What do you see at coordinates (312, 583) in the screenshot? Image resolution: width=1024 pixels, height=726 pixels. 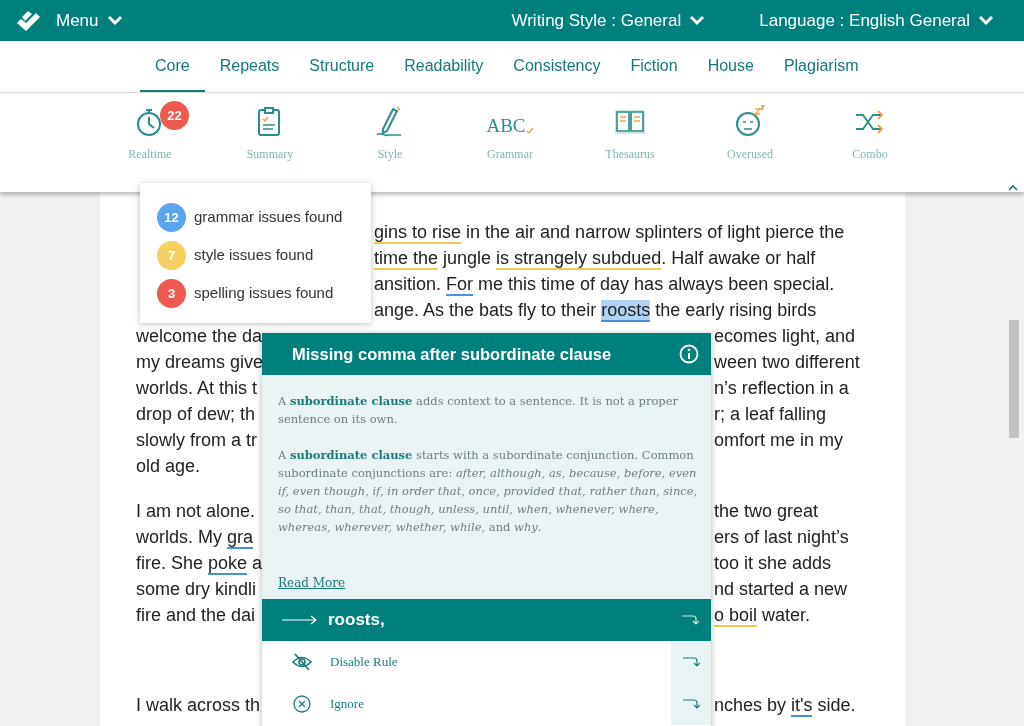 I see `read-more-link: Read More` at bounding box center [312, 583].